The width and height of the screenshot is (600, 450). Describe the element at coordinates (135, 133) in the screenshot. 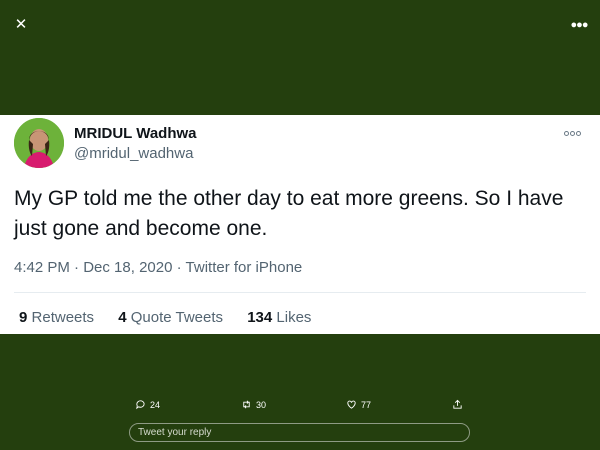

I see `display-name: MRIDUL Wadhwa` at that location.